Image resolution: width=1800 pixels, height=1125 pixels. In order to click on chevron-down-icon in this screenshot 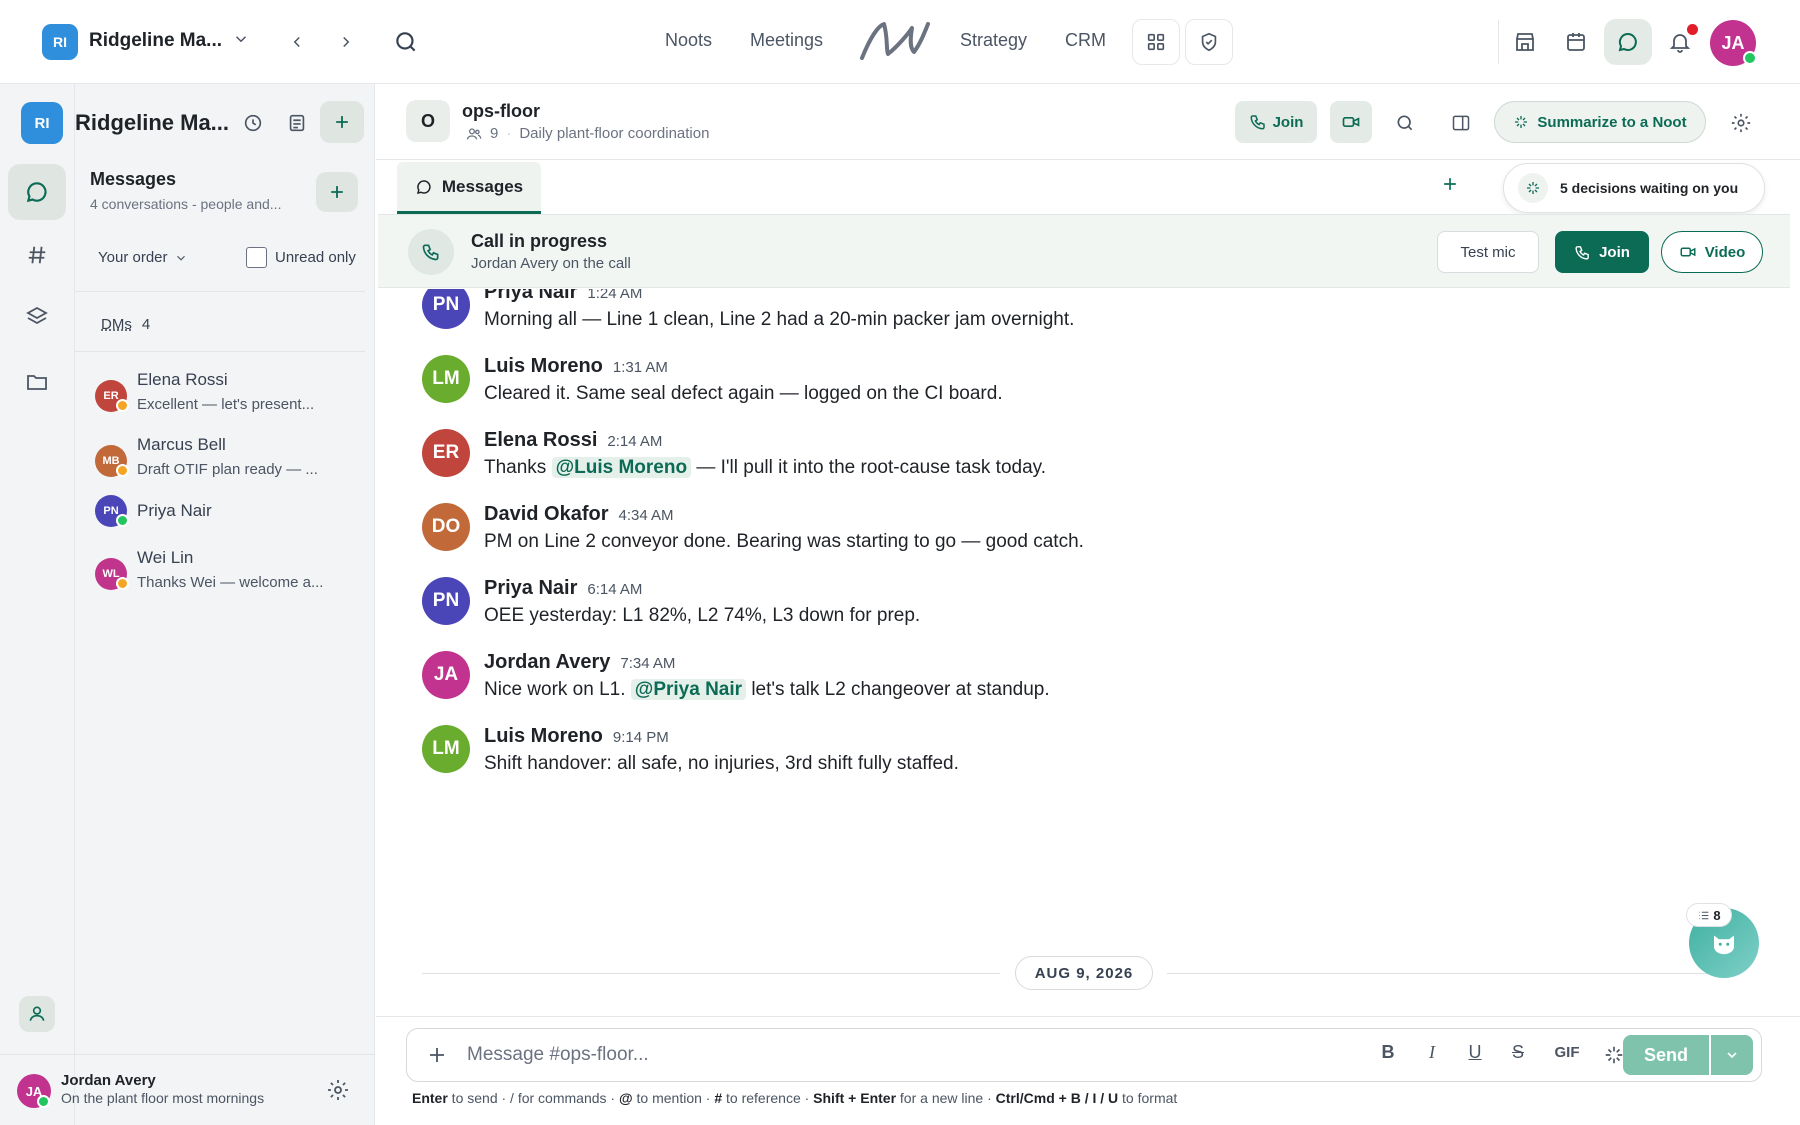, I will do `click(241, 39)`.